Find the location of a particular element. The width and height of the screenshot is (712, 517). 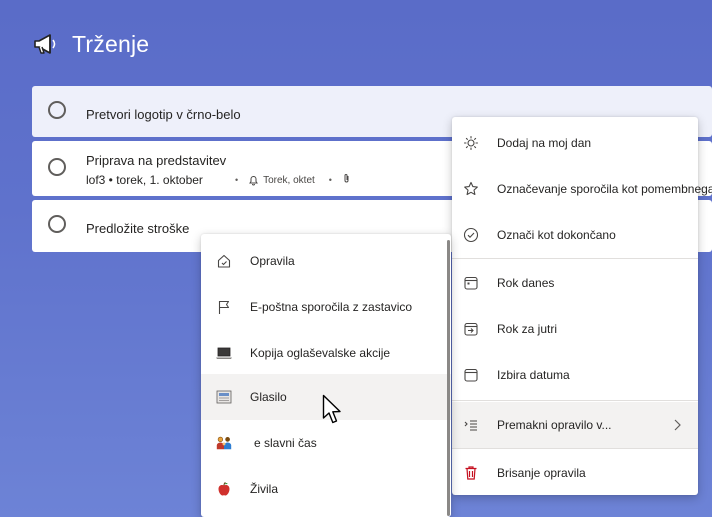

mouse-cursor-icon is located at coordinates (333, 410).